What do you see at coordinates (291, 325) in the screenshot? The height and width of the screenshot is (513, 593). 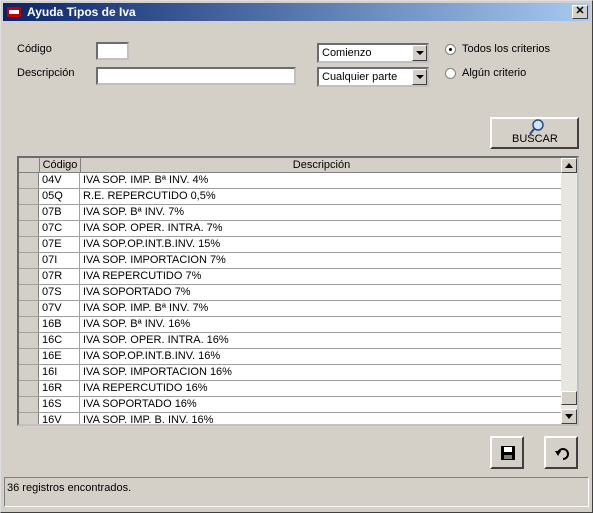 I see `table-row: 16B IVA SOP. Bª INV. 16%` at bounding box center [291, 325].